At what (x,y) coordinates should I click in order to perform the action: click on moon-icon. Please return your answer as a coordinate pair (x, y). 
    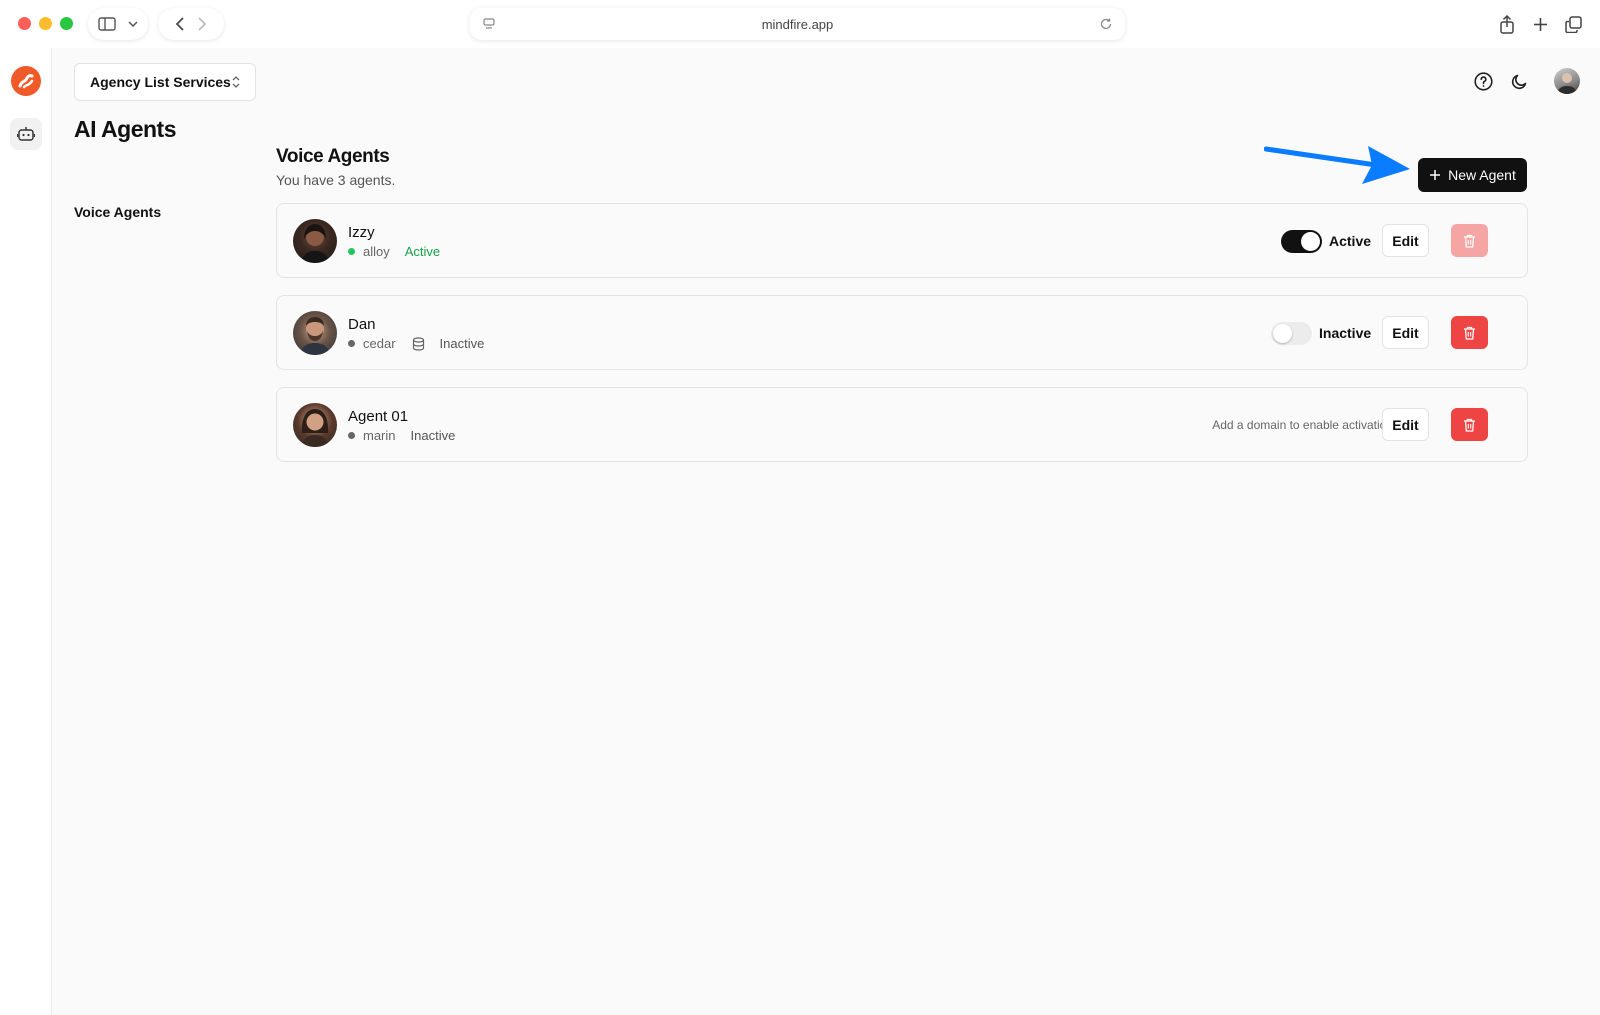
    Looking at the image, I should click on (1518, 81).